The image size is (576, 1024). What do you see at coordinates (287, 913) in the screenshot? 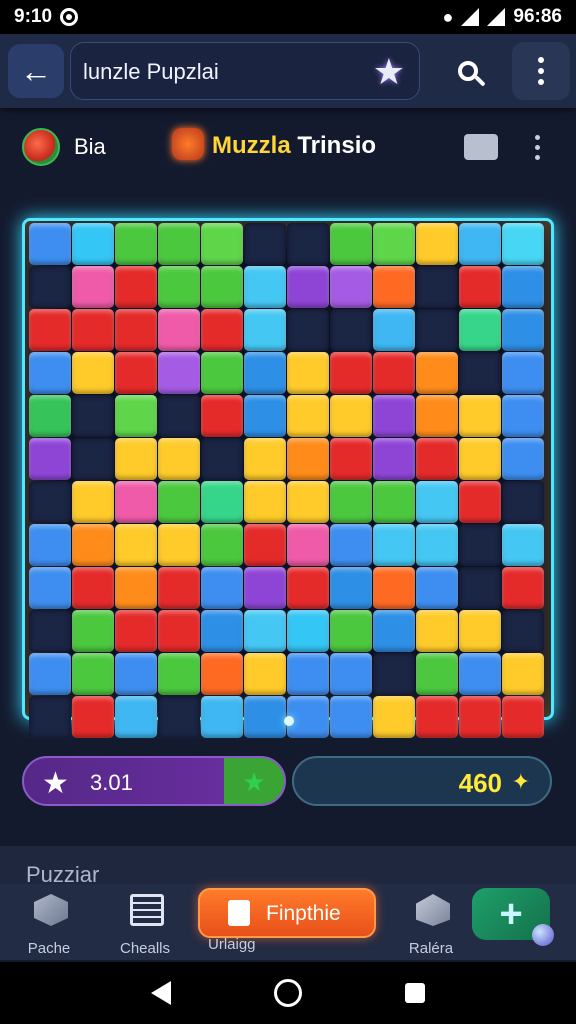
I see `play-button: Finpthie` at bounding box center [287, 913].